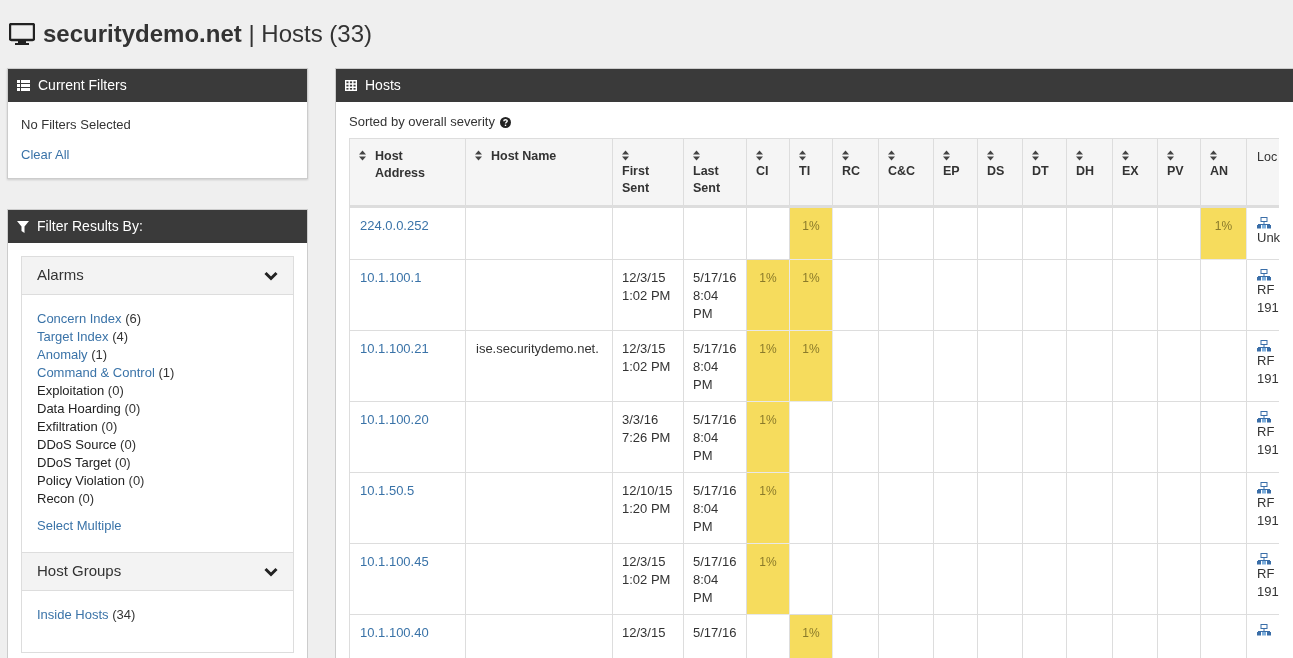 This screenshot has width=1293, height=658. I want to click on filter-label: Policy Violation, so click(81, 480).